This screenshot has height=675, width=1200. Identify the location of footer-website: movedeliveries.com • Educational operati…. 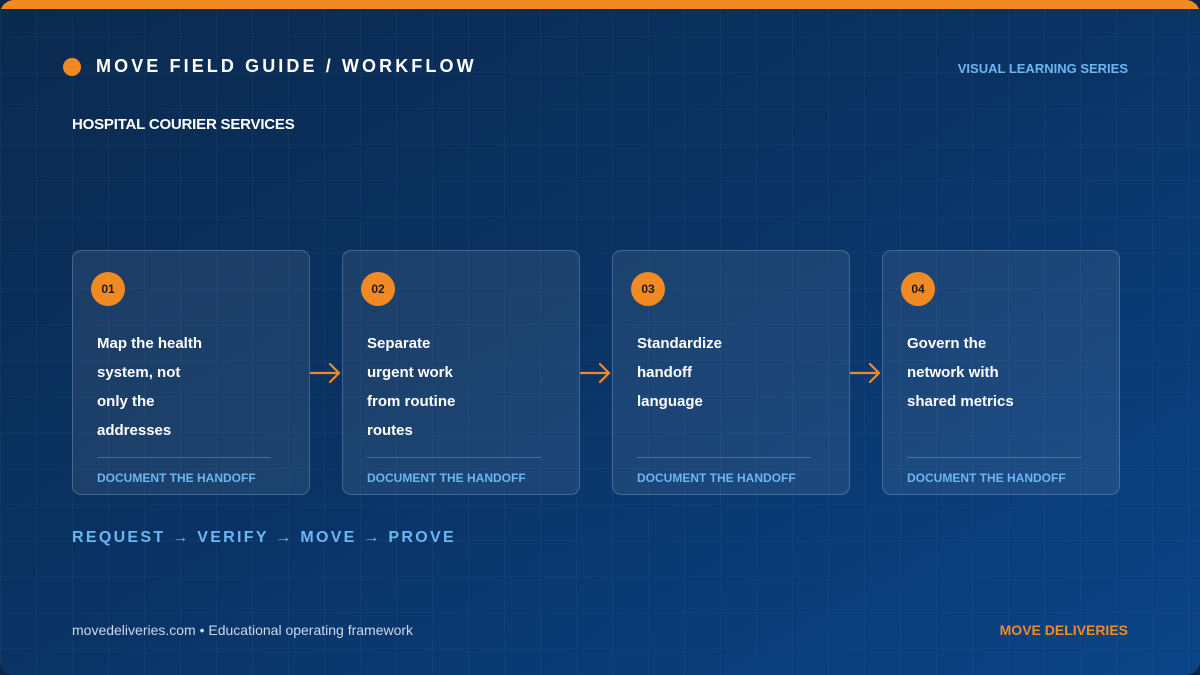
(243, 630).